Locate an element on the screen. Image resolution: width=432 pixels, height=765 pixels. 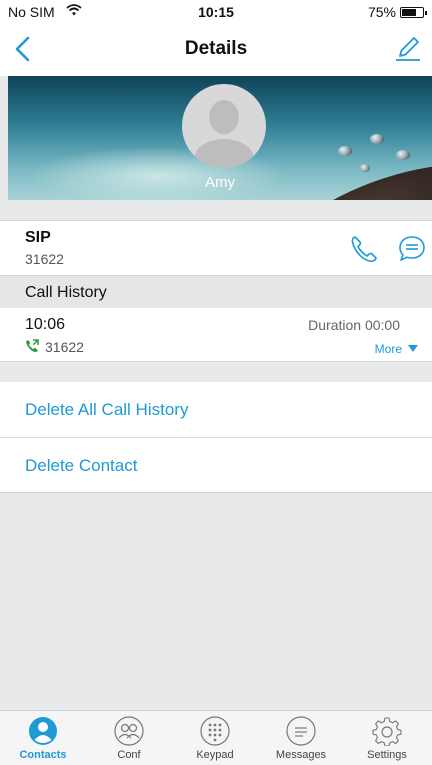
contact-avatar is located at coordinates (224, 126).